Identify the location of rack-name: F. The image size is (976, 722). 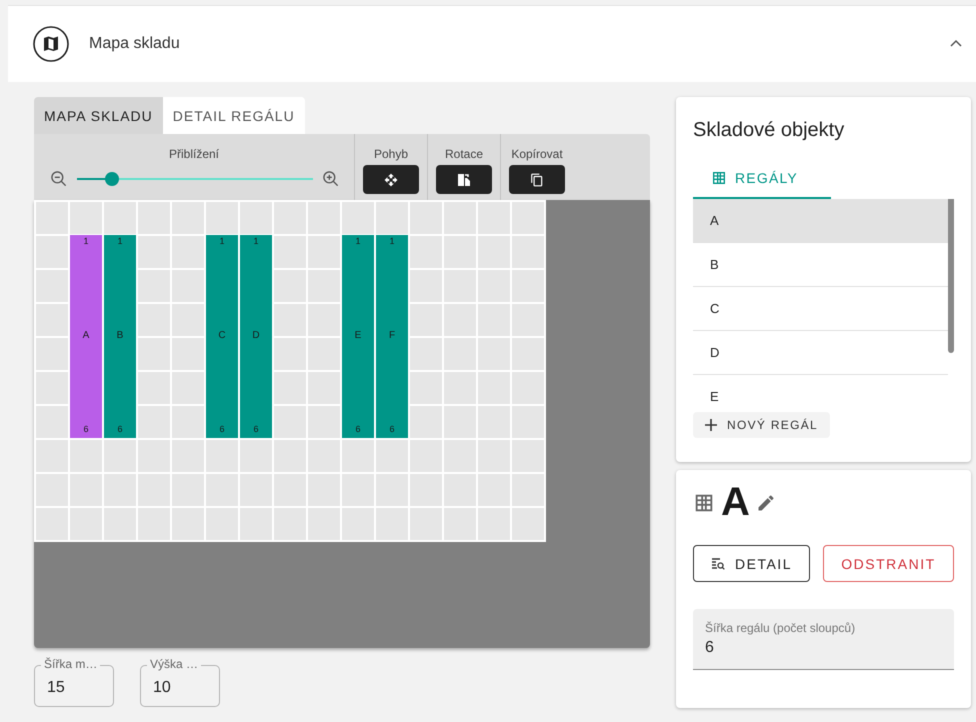
(392, 335).